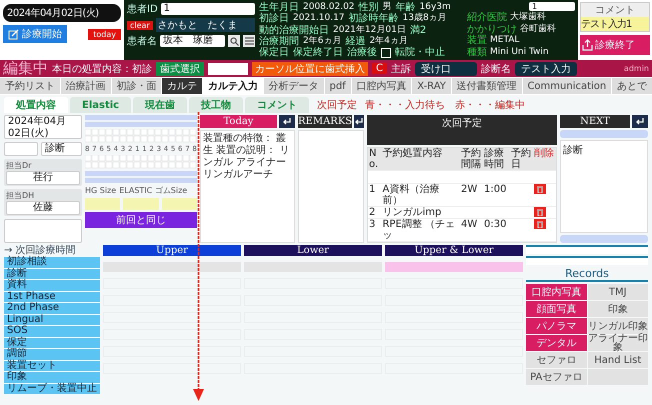 This screenshot has height=405, width=652. I want to click on today-button: today, so click(104, 34).